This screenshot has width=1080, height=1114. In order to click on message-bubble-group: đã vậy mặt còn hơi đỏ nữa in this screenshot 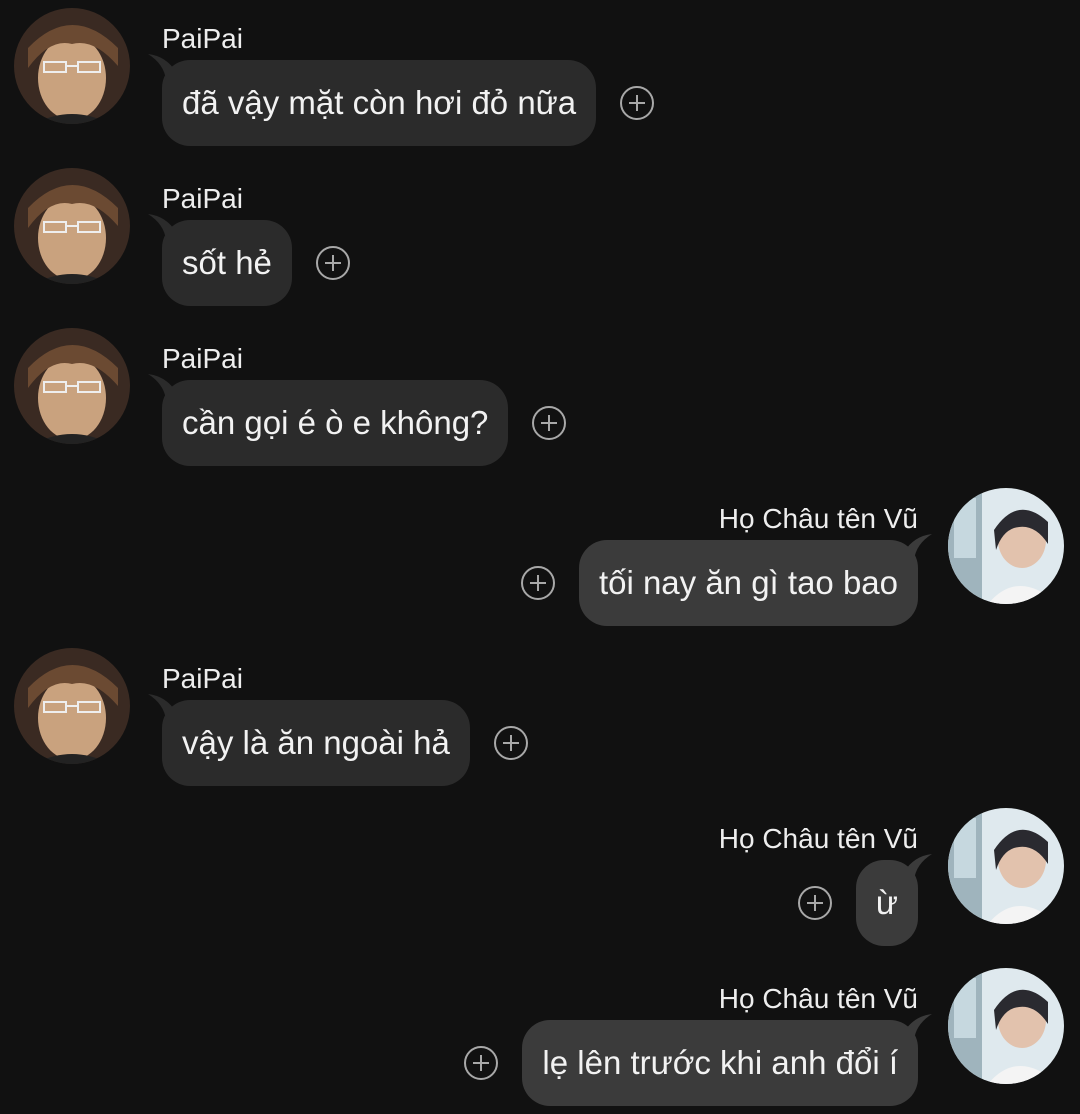, I will do `click(401, 100)`.